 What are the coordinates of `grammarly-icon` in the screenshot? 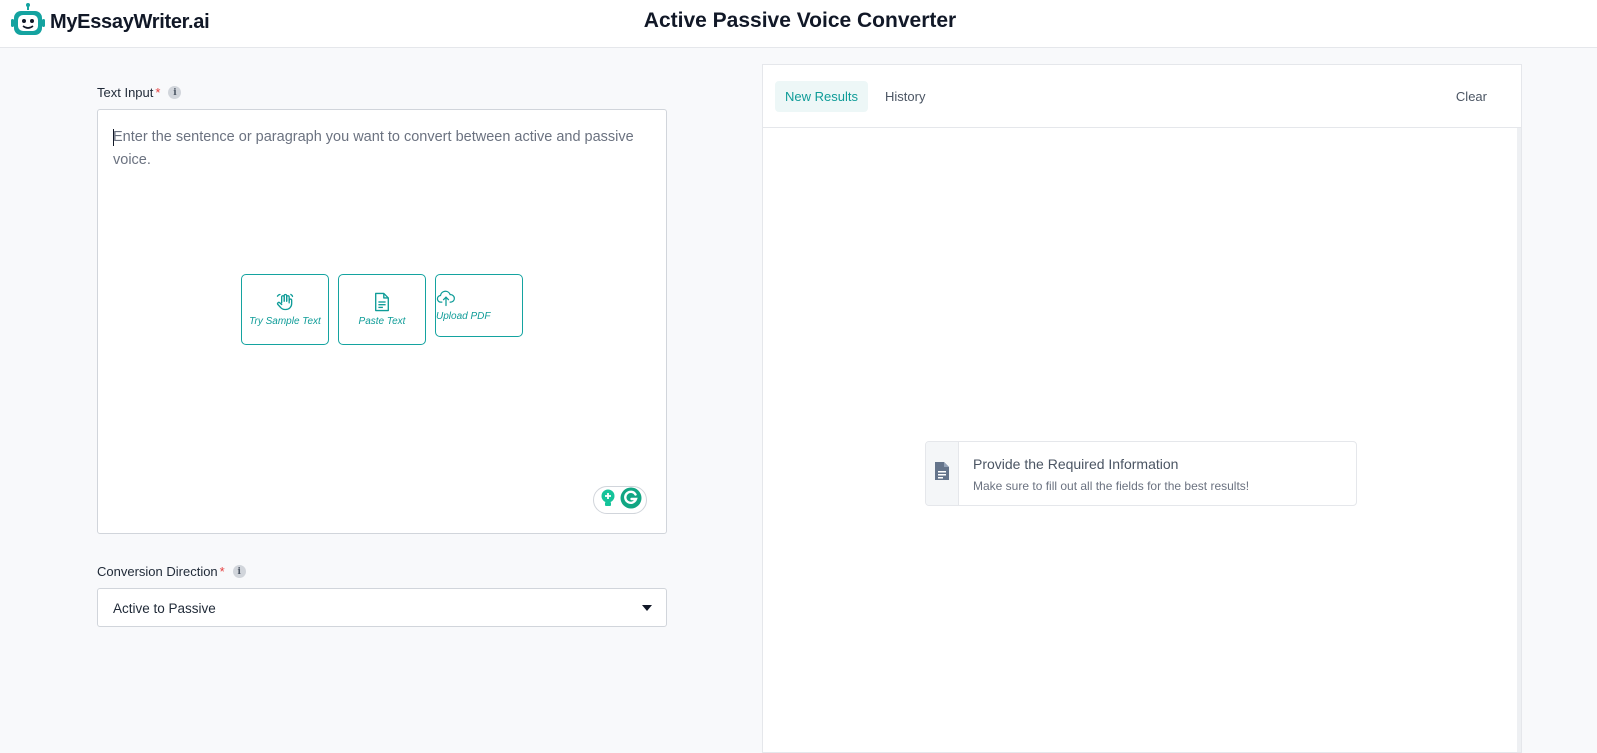 It's located at (631, 500).